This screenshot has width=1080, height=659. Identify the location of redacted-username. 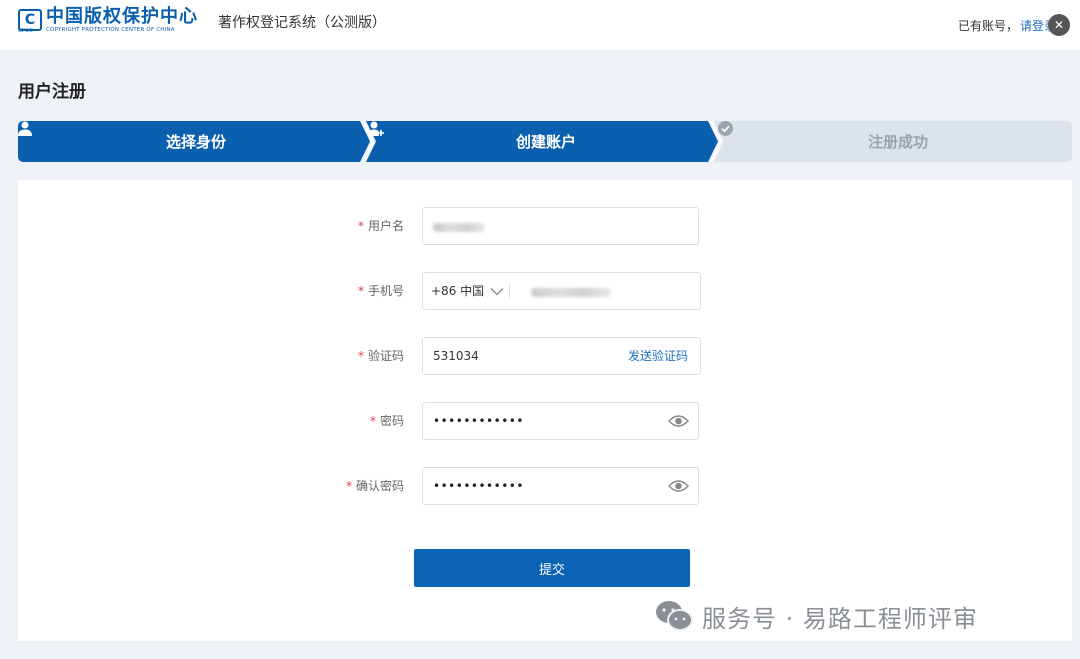
(459, 227).